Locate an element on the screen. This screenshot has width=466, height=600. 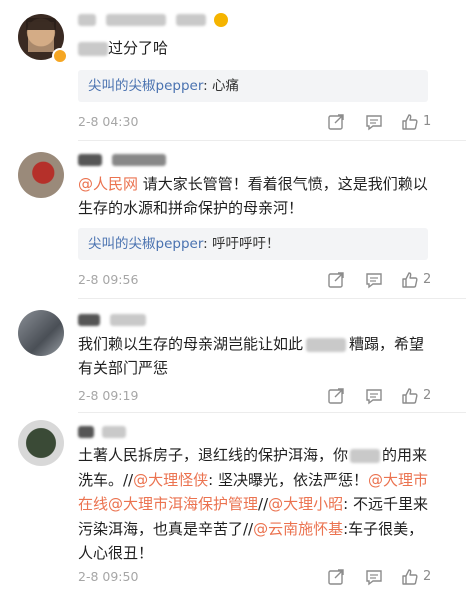
comment-text: 我们赖以生存的母亲湖岂能让如此 糟蹋，希望有关部门严惩 is located at coordinates (251, 356).